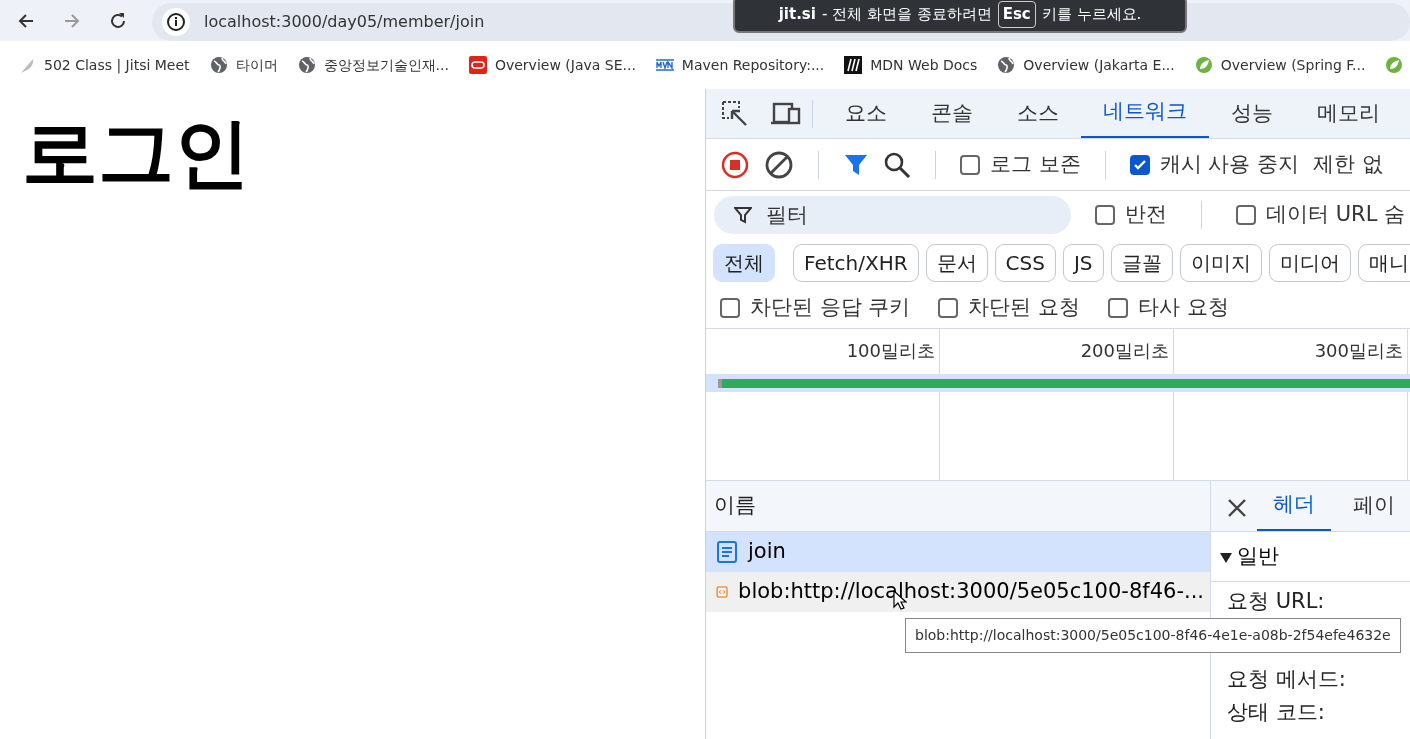 Image resolution: width=1410 pixels, height=739 pixels. Describe the element at coordinates (1016, 14) in the screenshot. I see `esc-key: Esc` at that location.